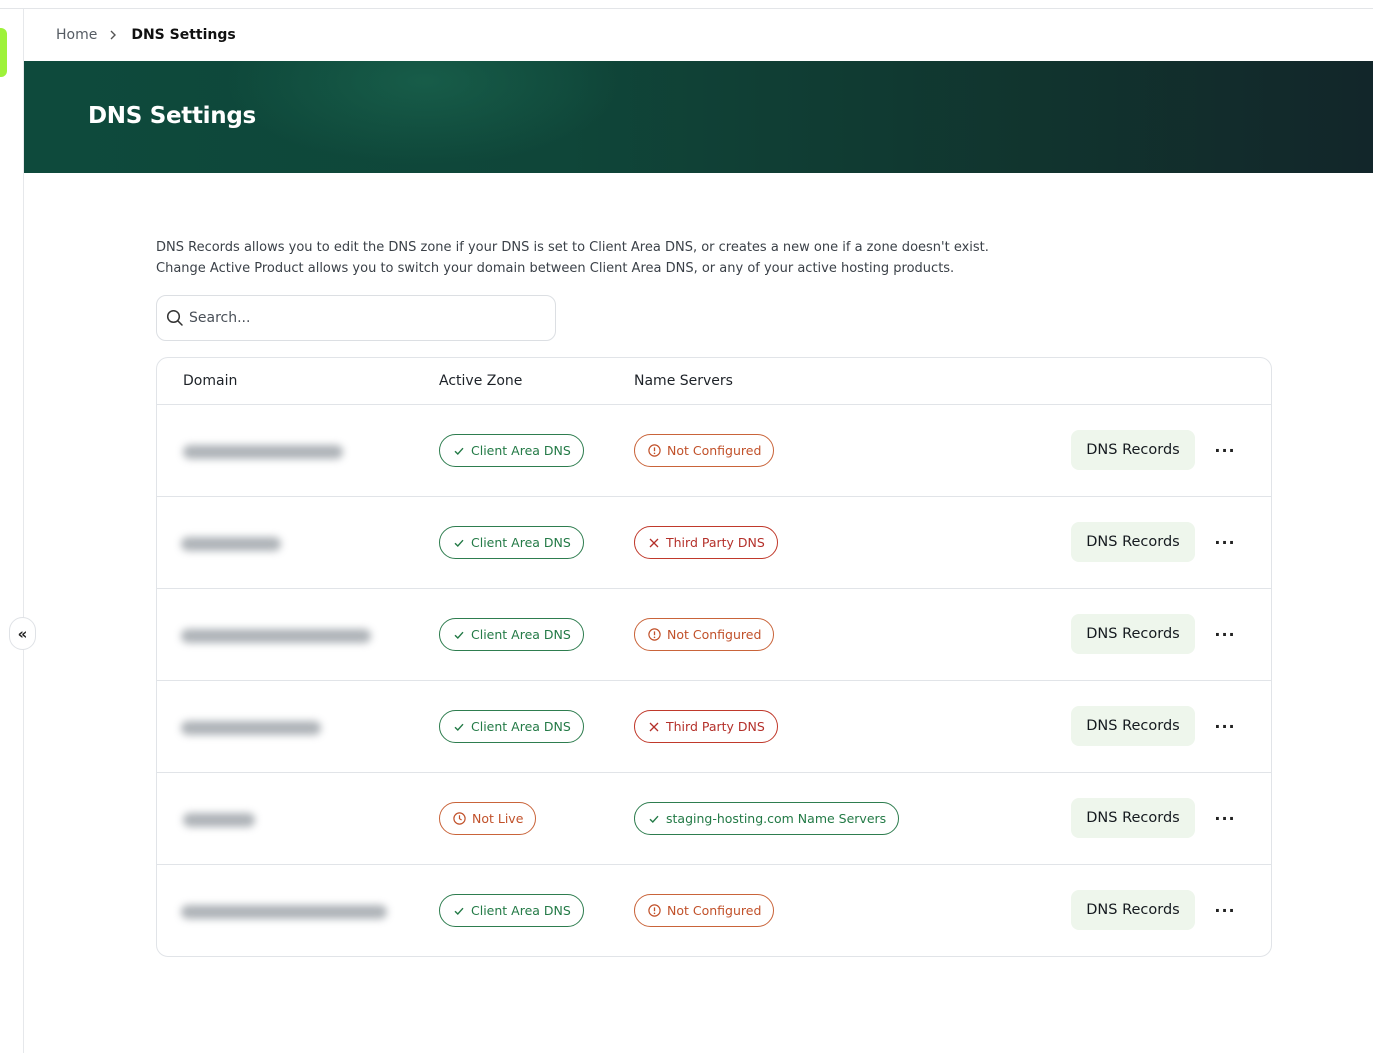 Image resolution: width=1373 pixels, height=1053 pixels. Describe the element at coordinates (459, 818) in the screenshot. I see `clock-icon` at that location.